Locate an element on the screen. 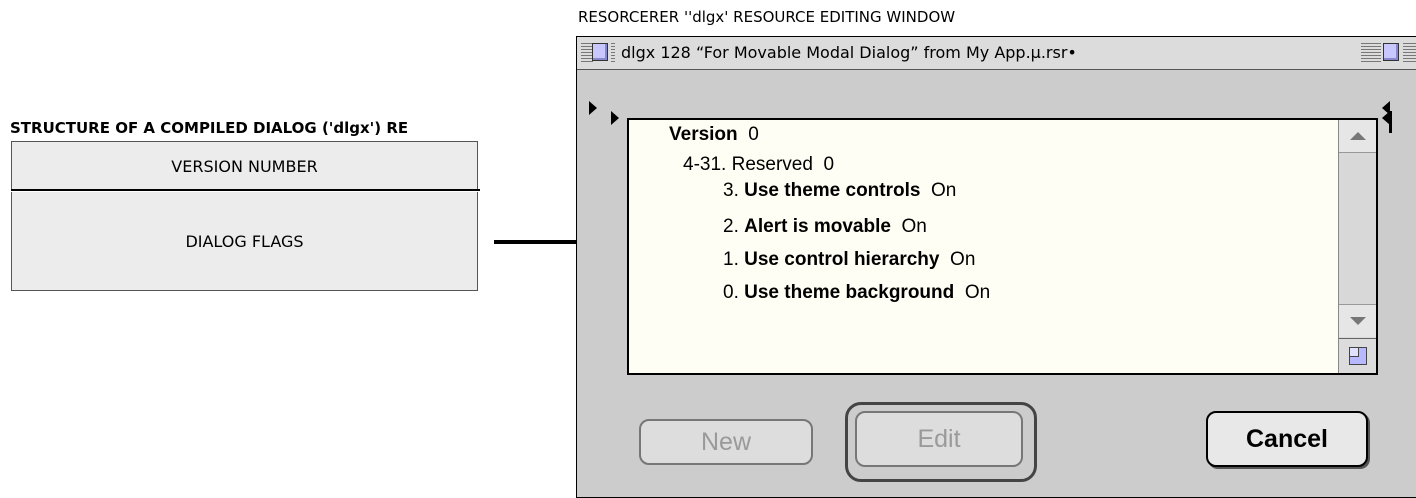 This screenshot has width=1416, height=498. line-label: Use control hierarchy is located at coordinates (842, 259).